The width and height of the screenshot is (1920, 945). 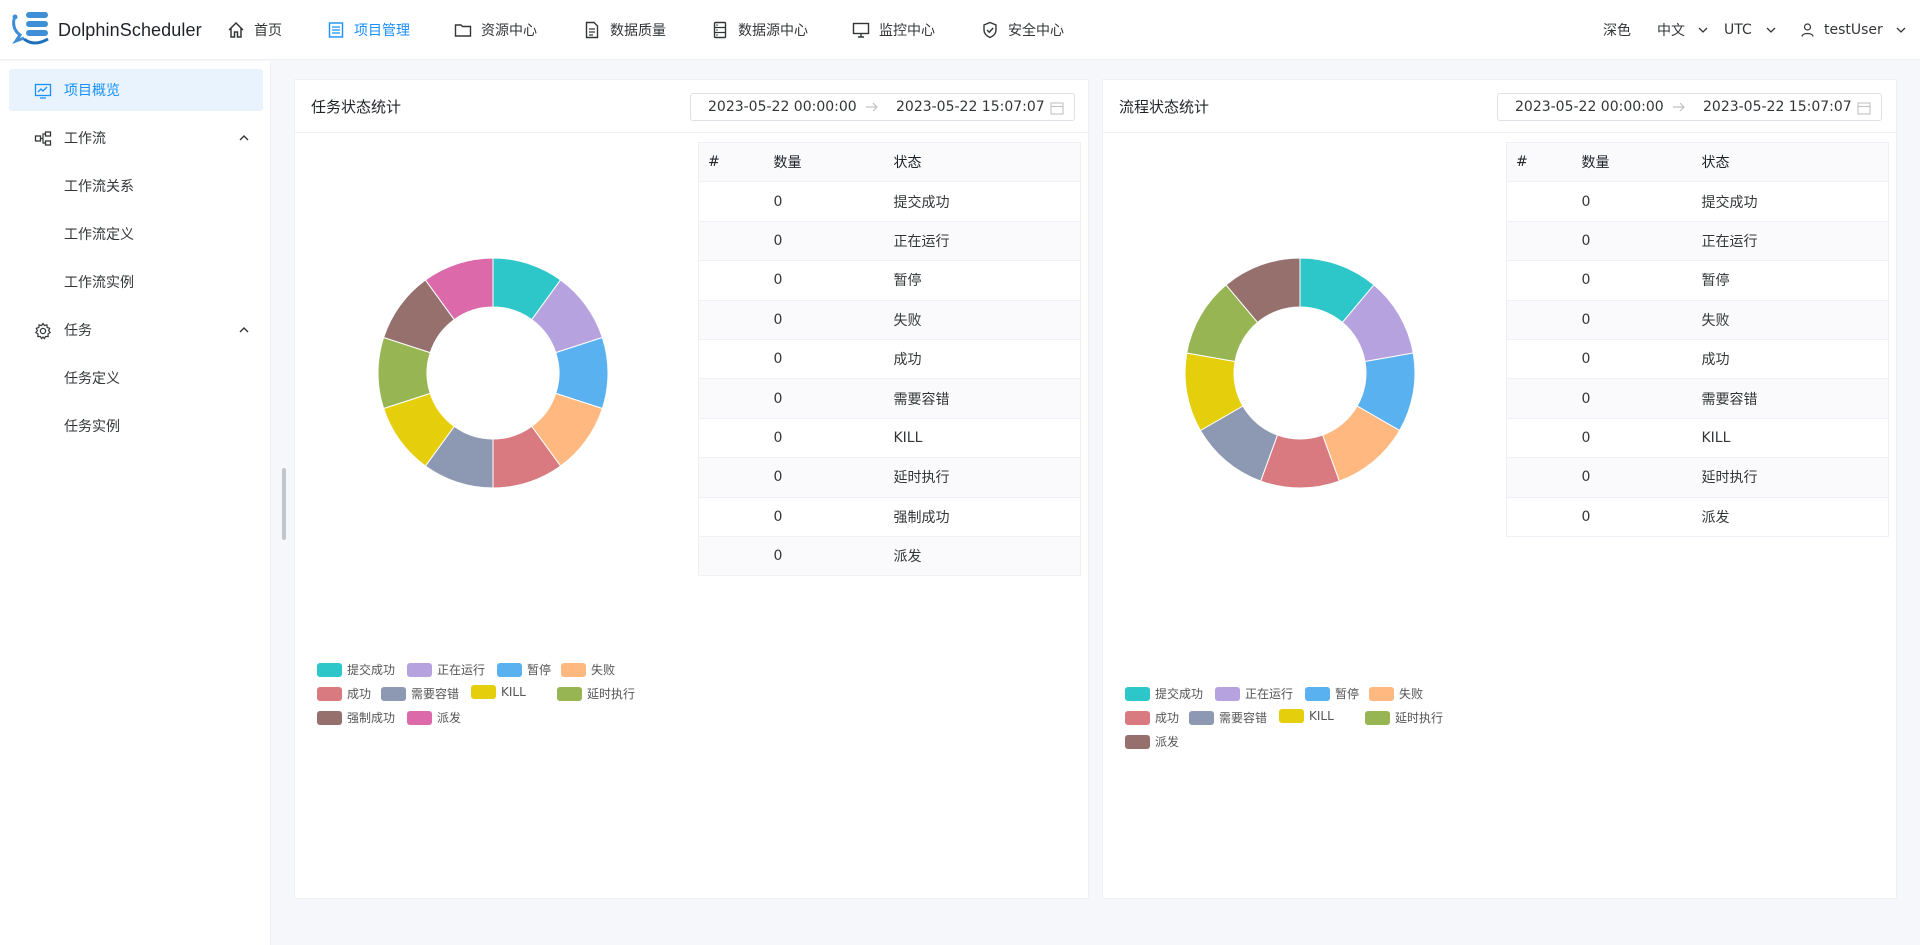 I want to click on table-header-row: # 数量 状态, so click(x=1697, y=162).